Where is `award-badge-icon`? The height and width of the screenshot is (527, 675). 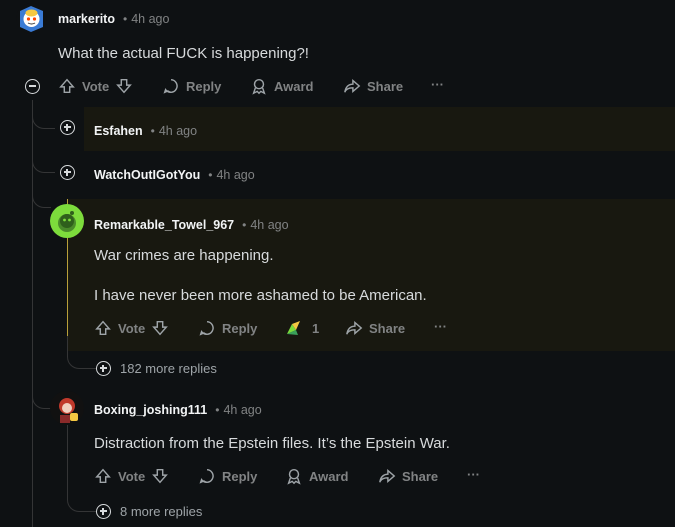 award-badge-icon is located at coordinates (293, 328).